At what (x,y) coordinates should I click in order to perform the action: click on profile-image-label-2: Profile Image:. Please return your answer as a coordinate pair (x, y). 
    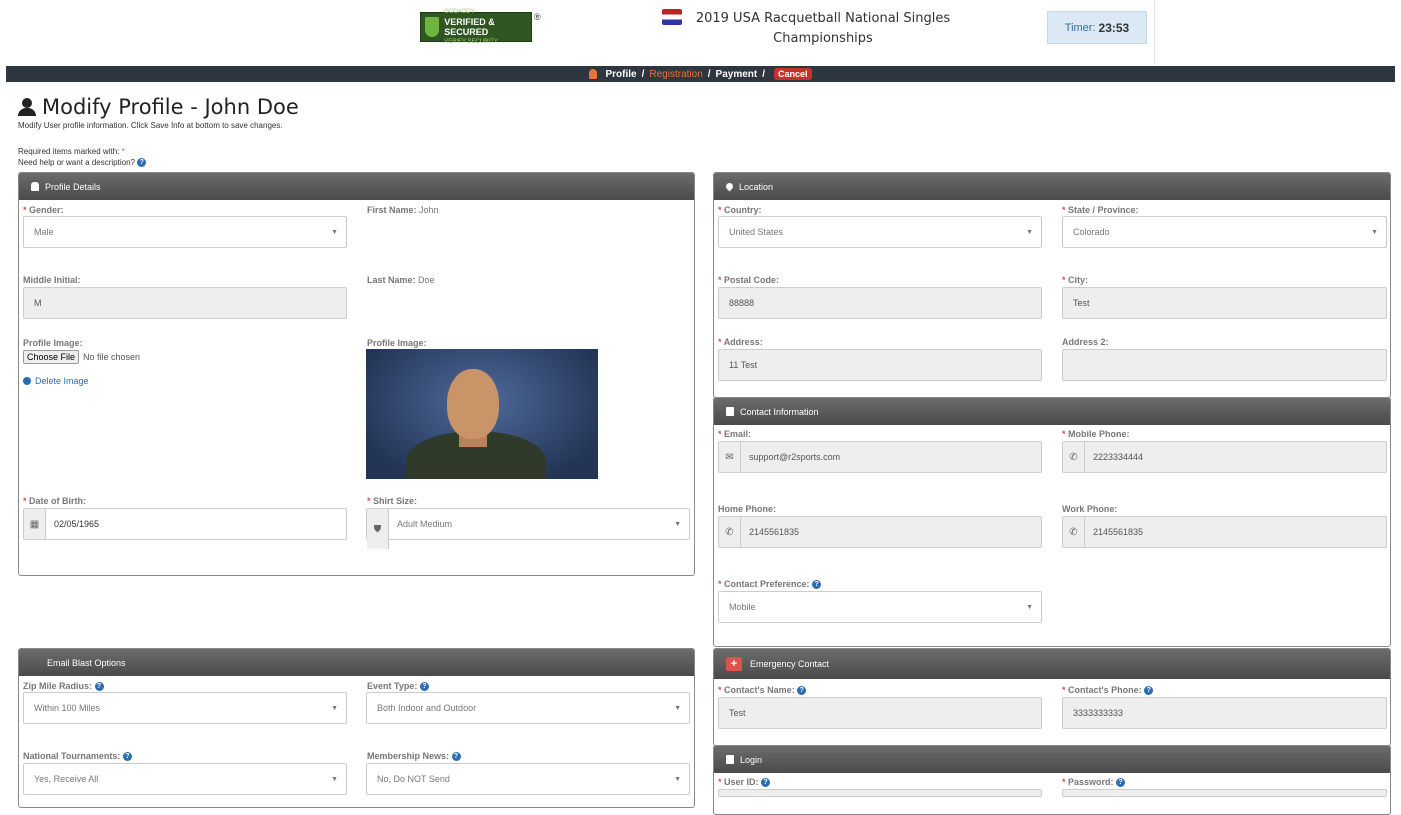
    Looking at the image, I should click on (397, 343).